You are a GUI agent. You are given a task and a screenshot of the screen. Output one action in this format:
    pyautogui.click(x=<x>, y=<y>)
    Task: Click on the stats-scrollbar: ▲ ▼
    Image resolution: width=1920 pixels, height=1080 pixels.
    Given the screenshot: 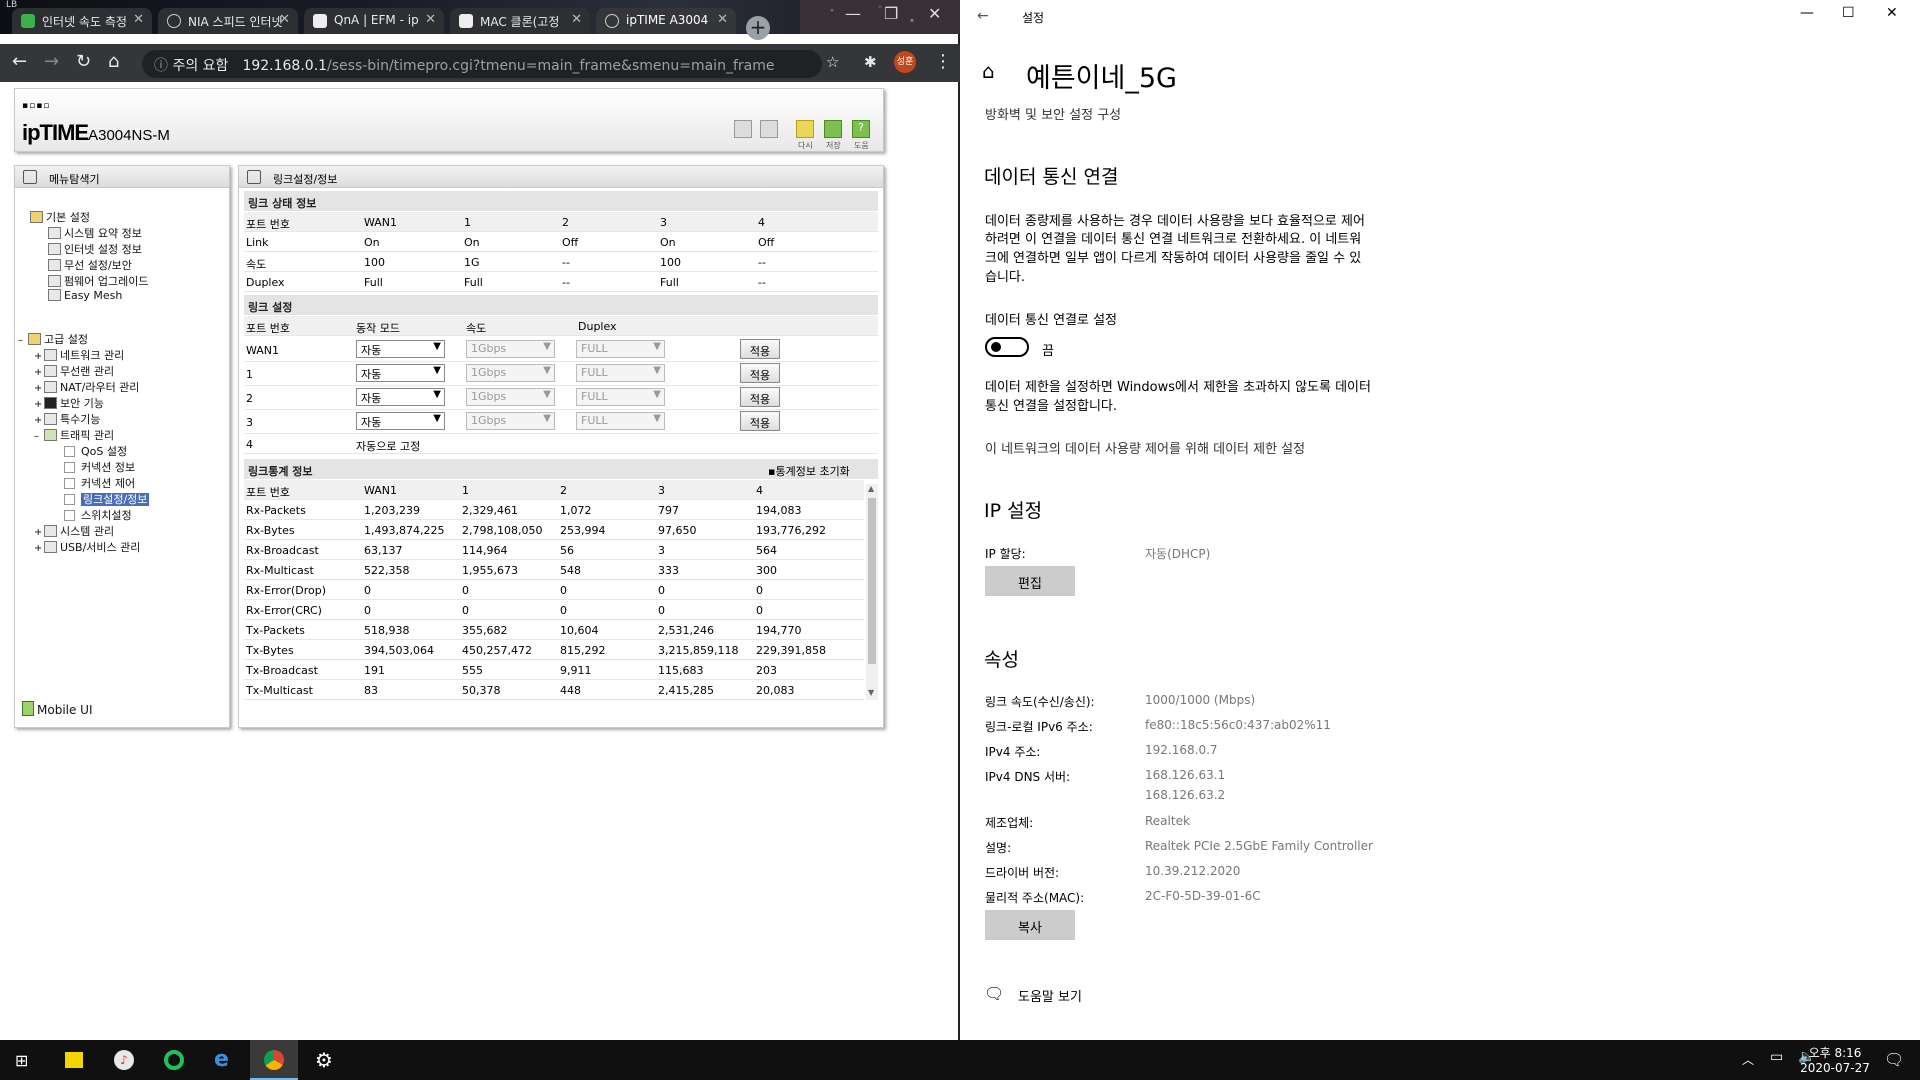 What is the action you would take?
    pyautogui.click(x=872, y=592)
    